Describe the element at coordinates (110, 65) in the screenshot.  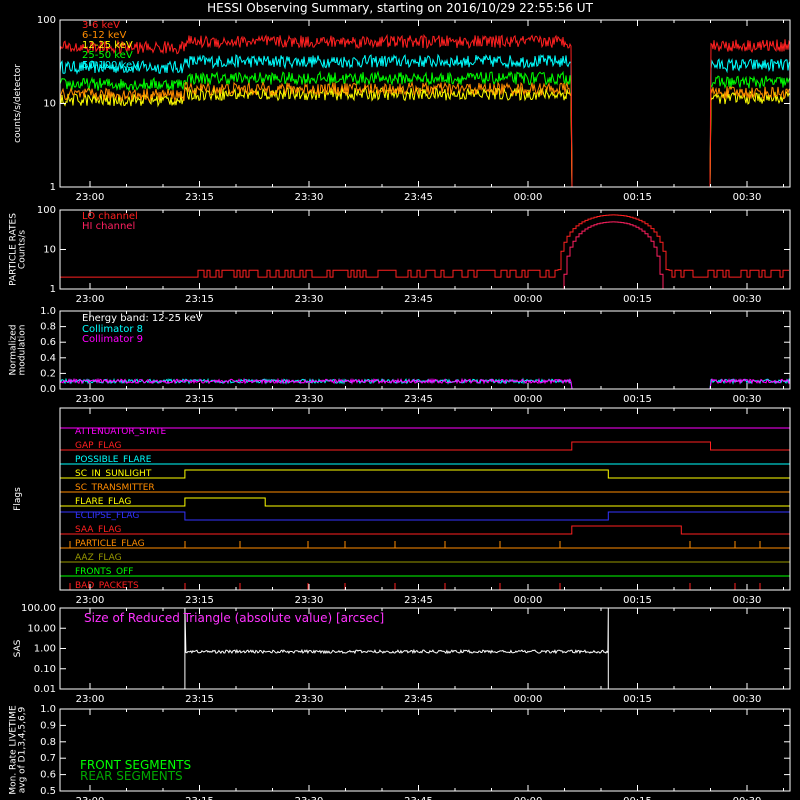
I see `count-rate-legend-entry: 50-100 keV` at that location.